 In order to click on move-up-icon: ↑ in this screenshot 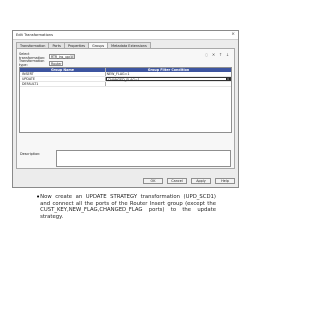, I will do `click(220, 54)`.